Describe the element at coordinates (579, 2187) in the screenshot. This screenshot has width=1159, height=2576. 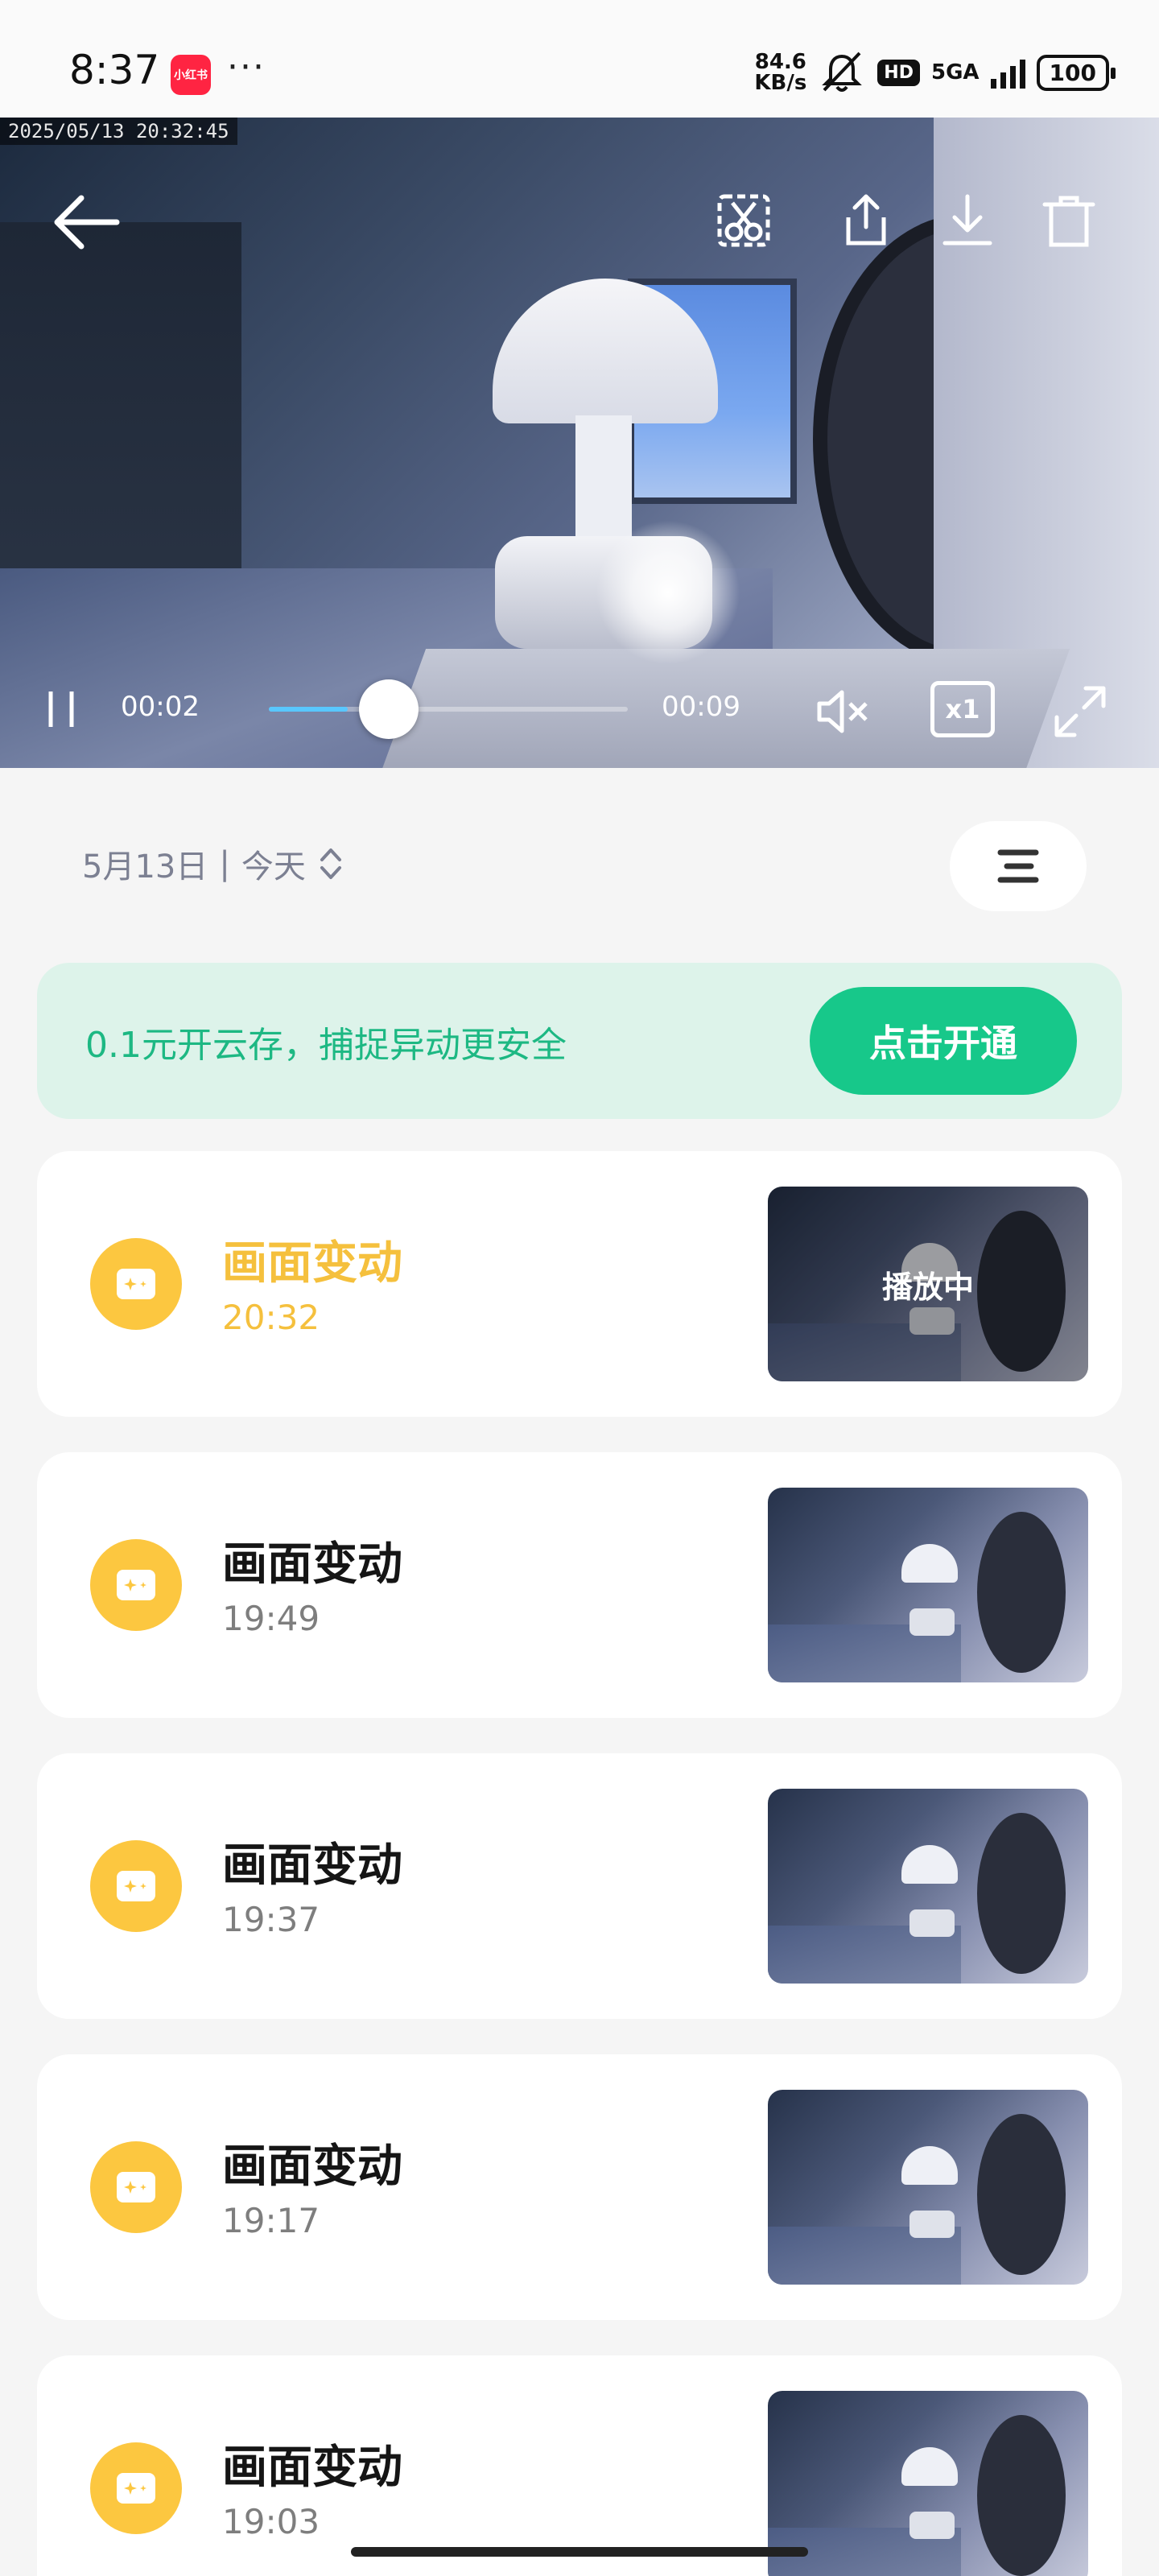
I see `event-card: 画面变动 19:17` at that location.